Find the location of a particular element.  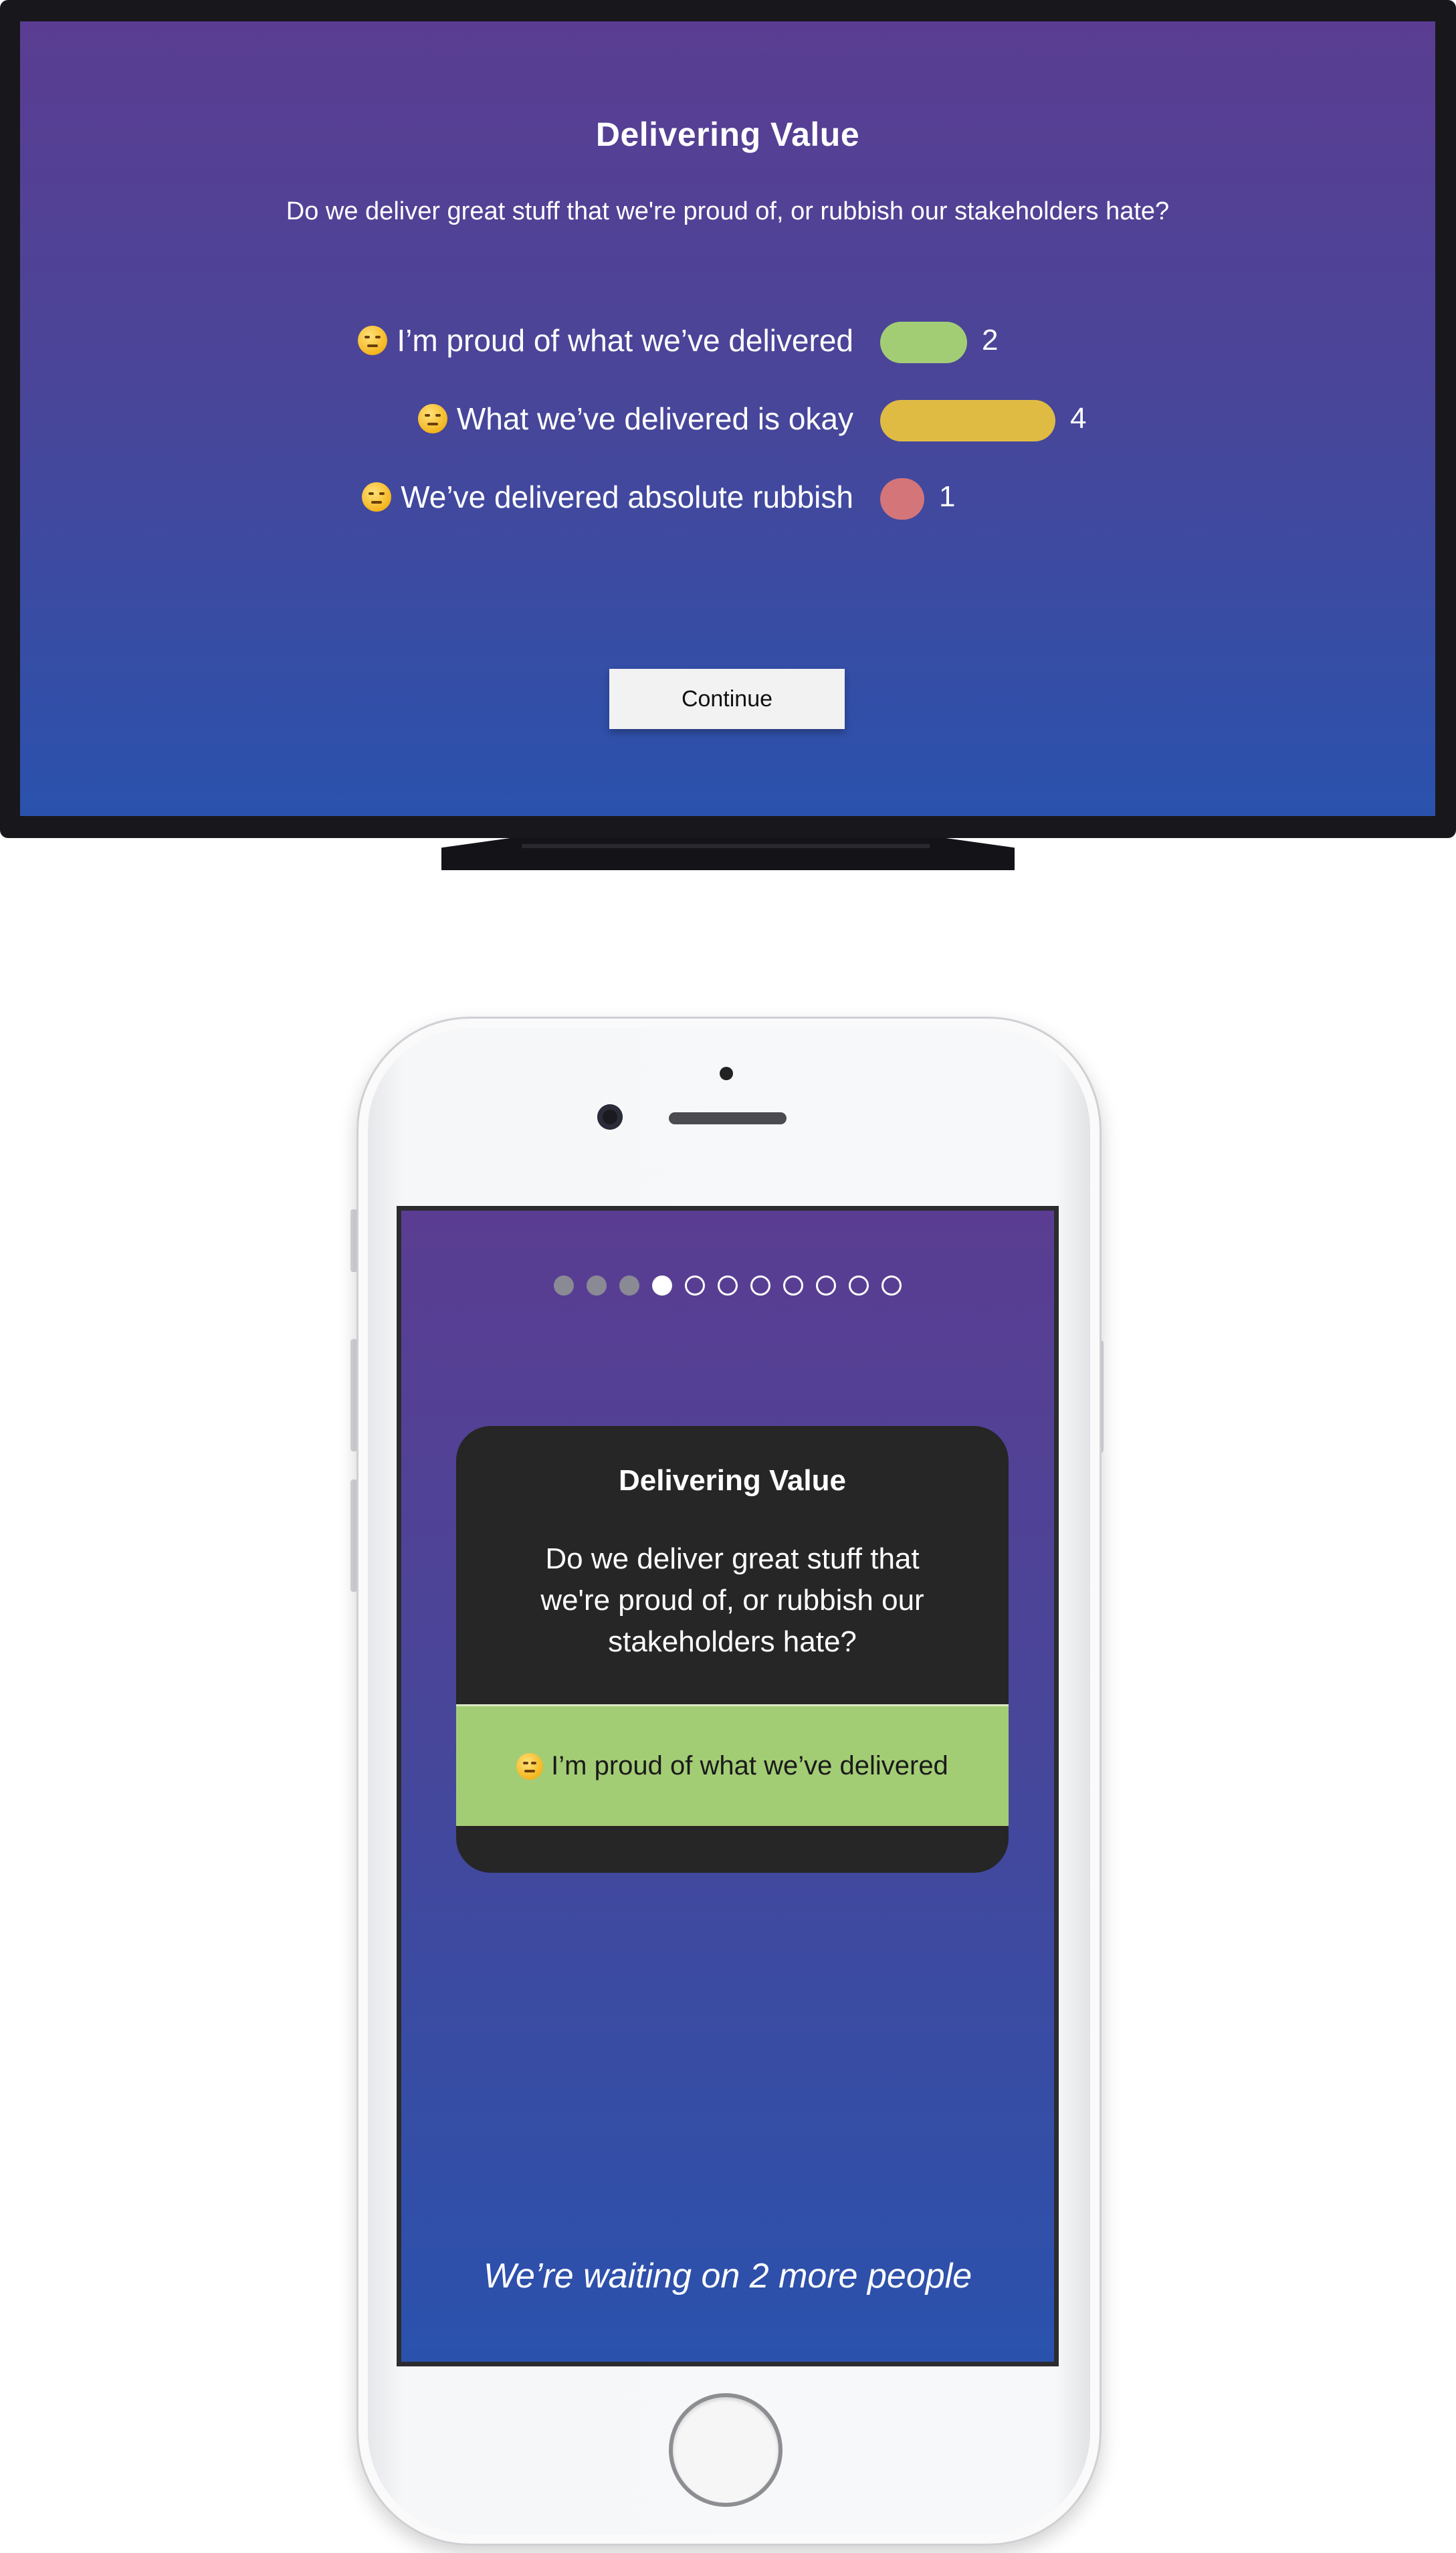

card-title: Delivering Value is located at coordinates (732, 1481).